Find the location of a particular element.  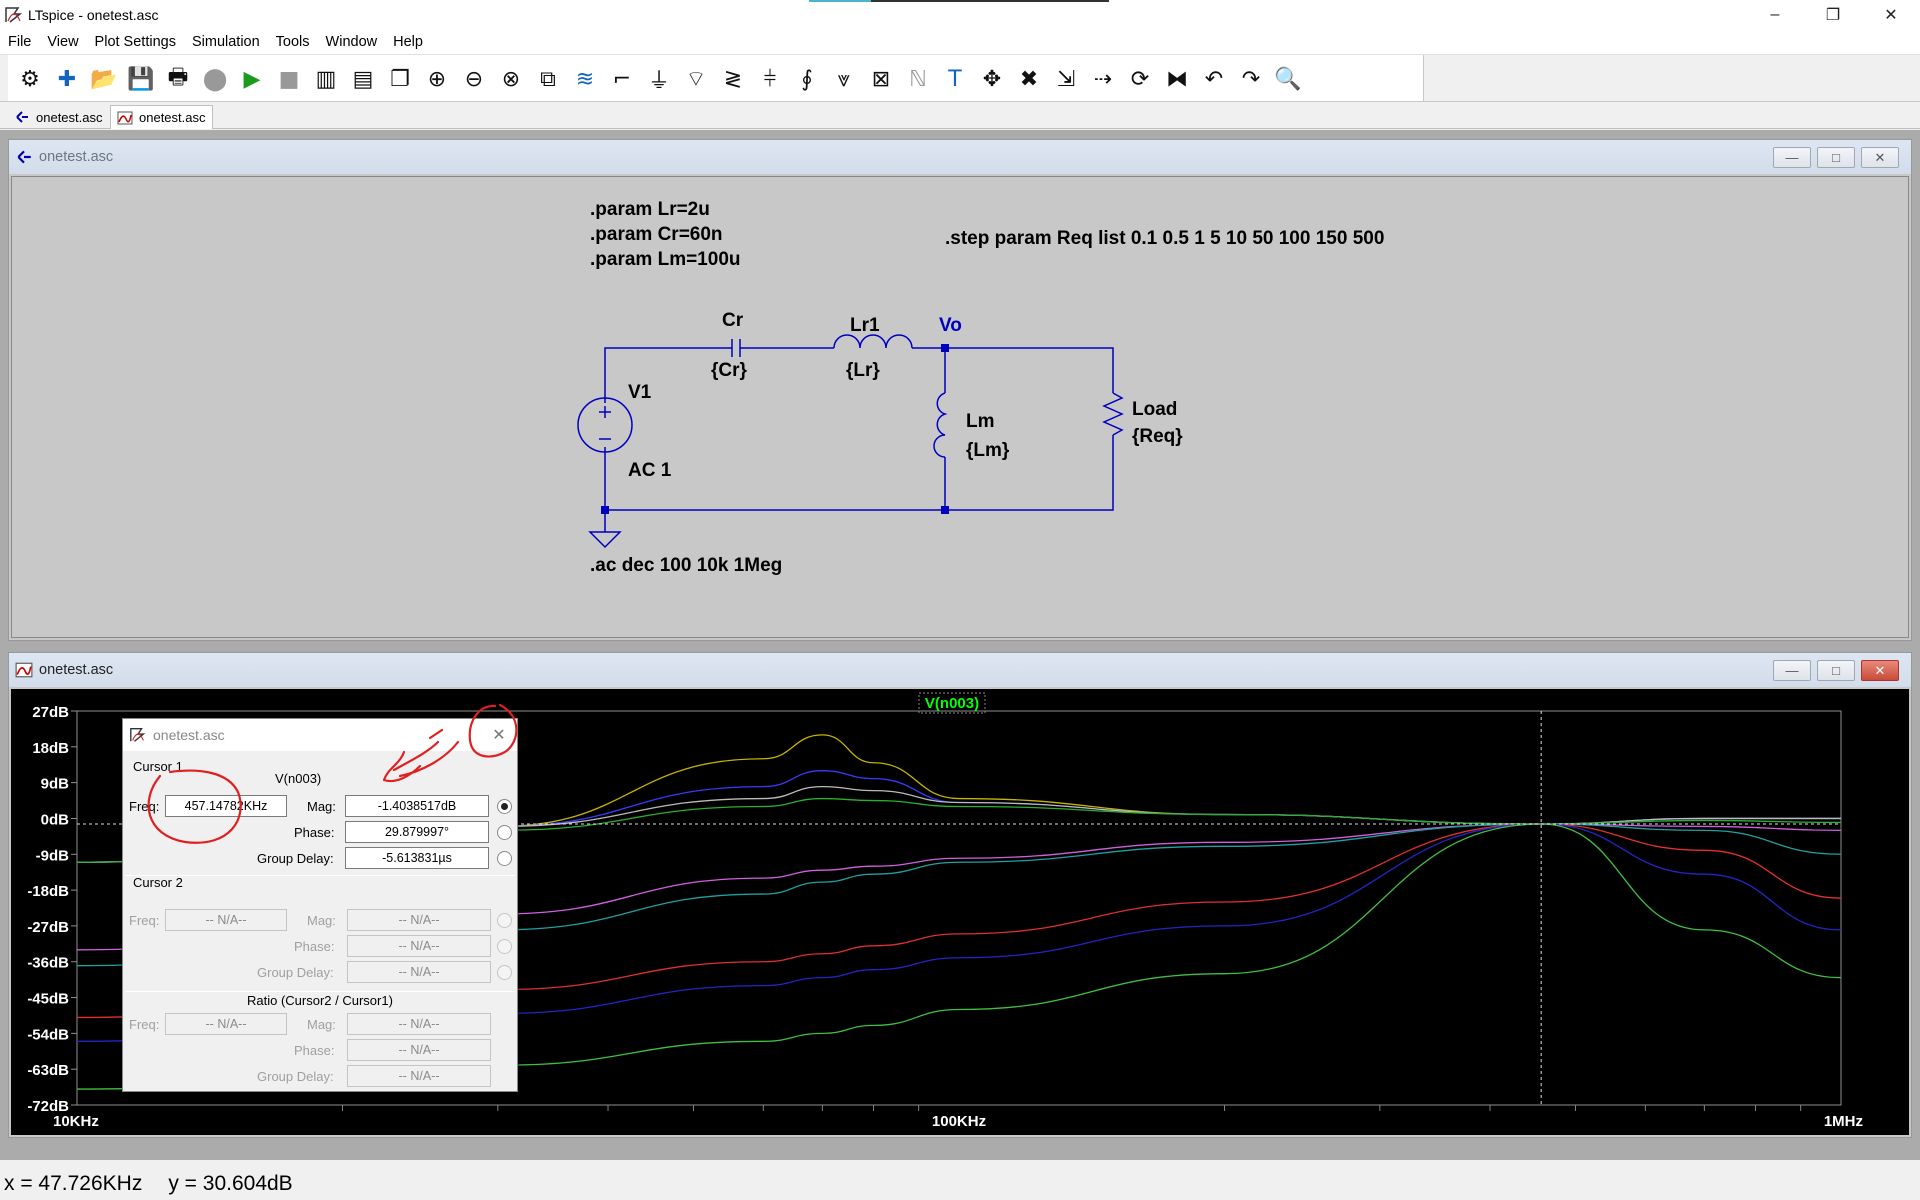

waveform-minimize-button: — is located at coordinates (1792, 670).